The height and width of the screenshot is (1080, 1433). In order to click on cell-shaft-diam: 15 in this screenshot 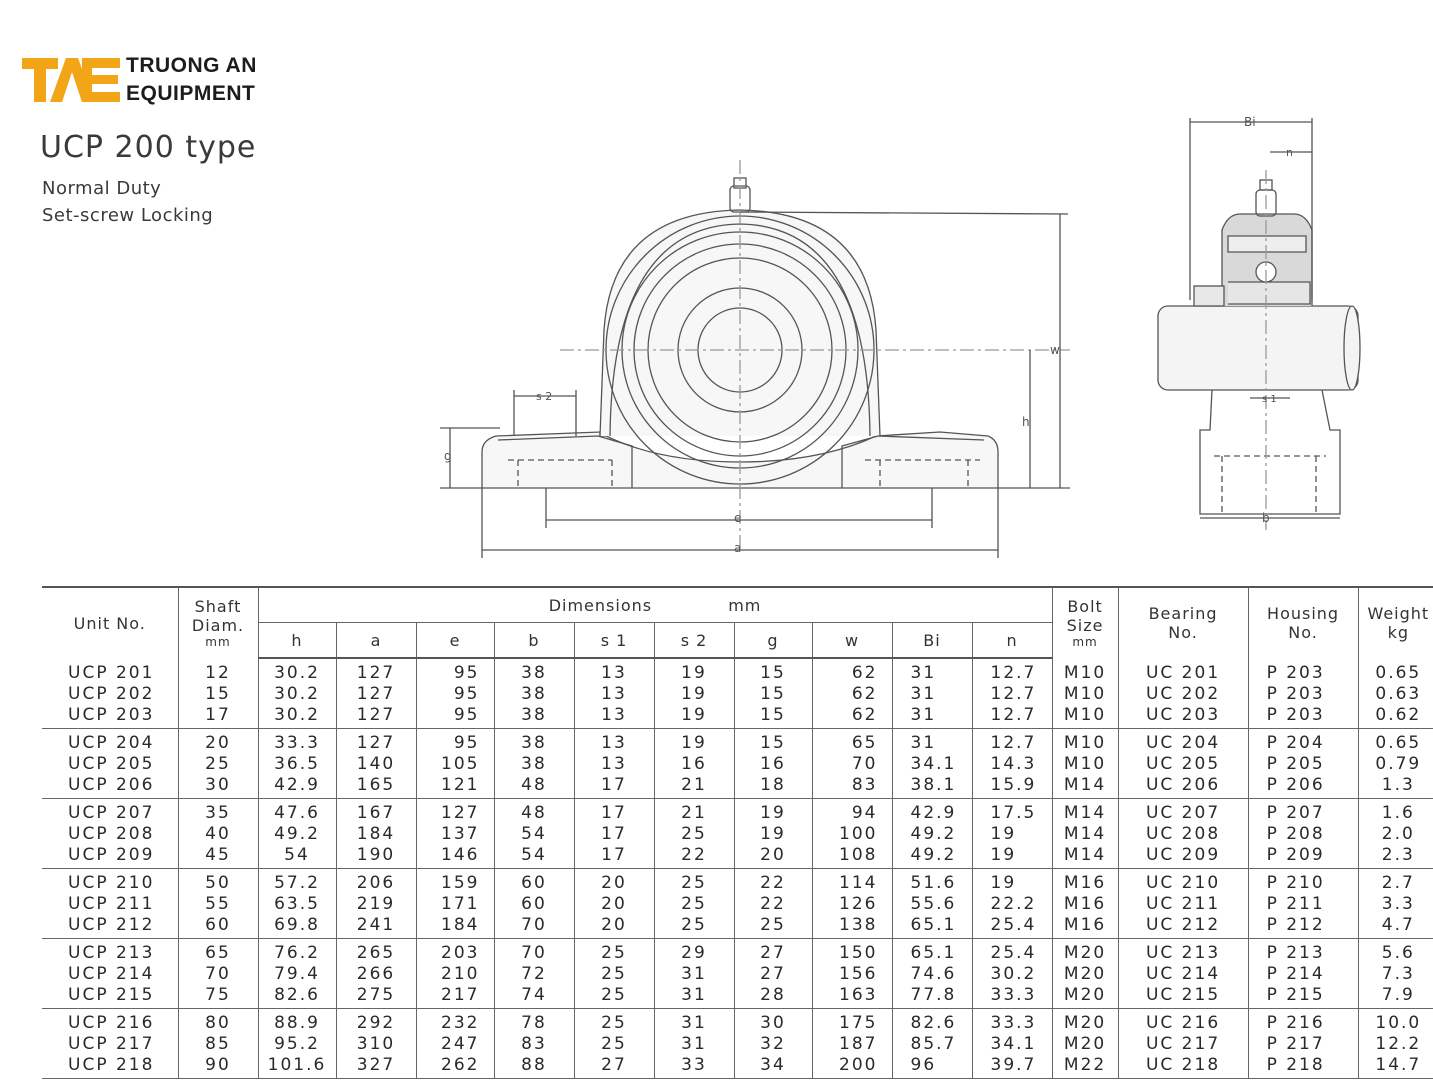, I will do `click(218, 694)`.